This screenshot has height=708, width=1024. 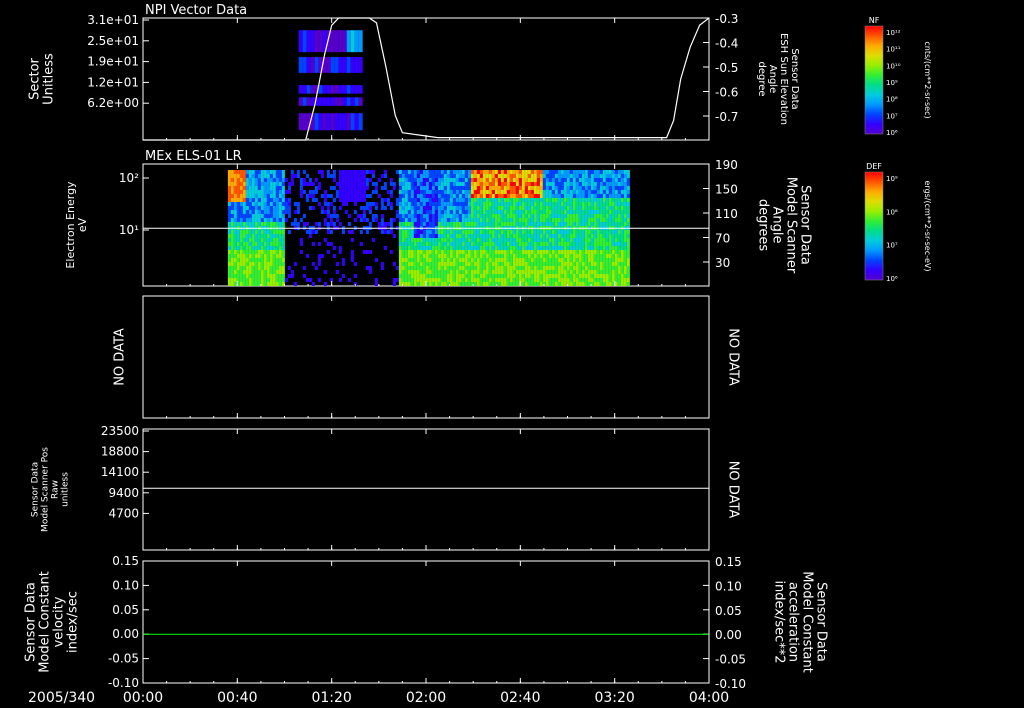 I want to click on panel-title: NPI Vector Data, so click(x=196, y=10).